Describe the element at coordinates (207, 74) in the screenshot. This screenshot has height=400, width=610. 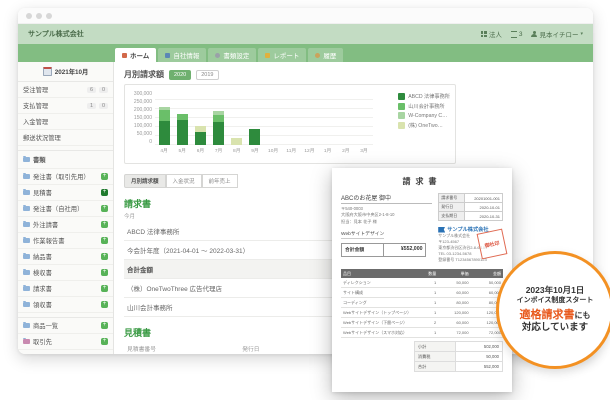
I see `year-2019-button: 2019` at that location.